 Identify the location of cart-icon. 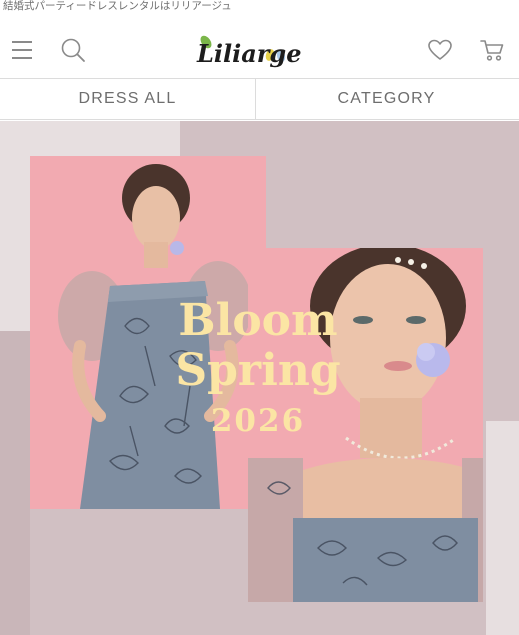
(492, 50).